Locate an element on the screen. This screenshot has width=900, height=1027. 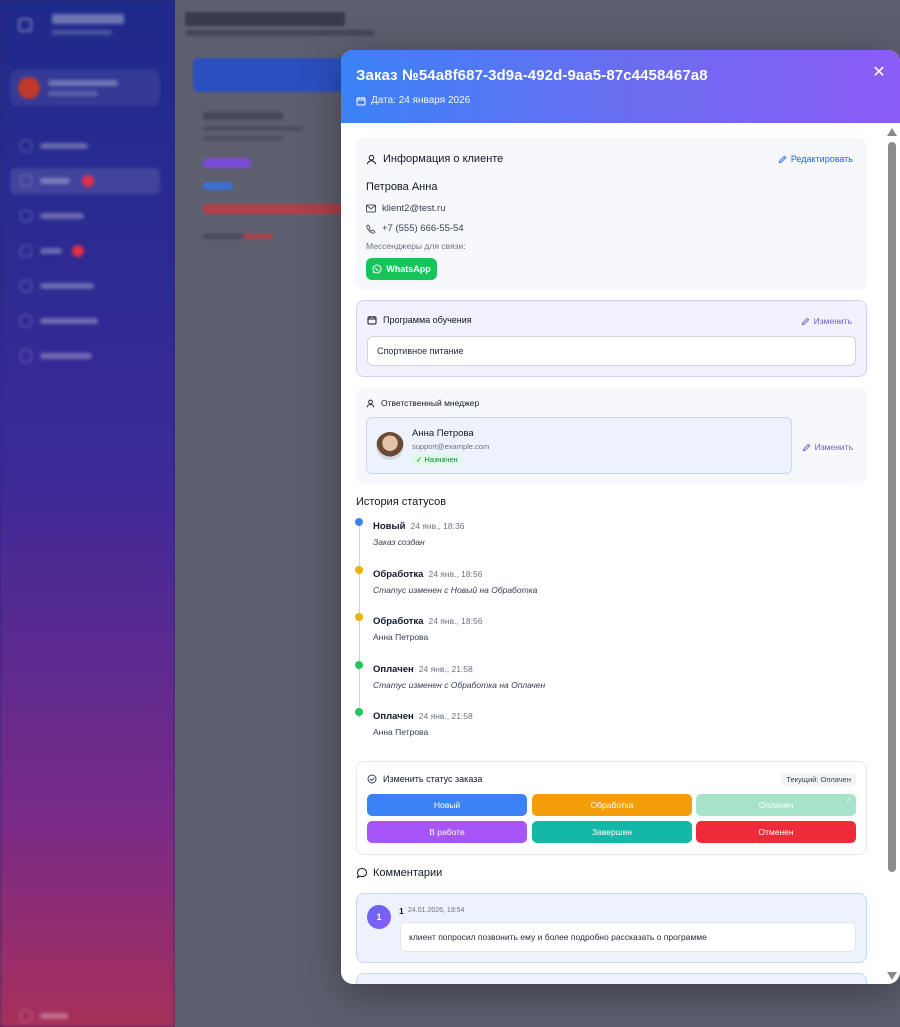
status-history-title: История статусов is located at coordinates (401, 502).